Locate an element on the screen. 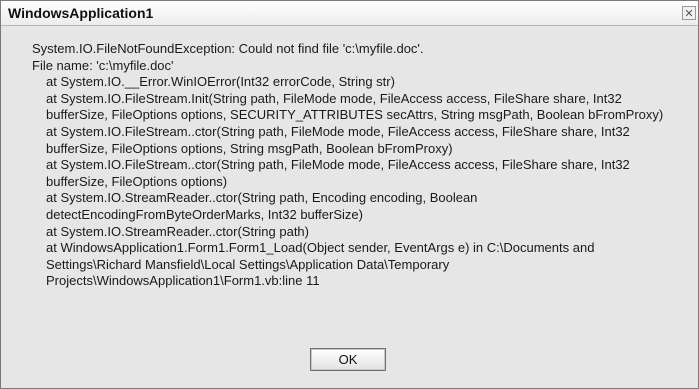 The height and width of the screenshot is (389, 699). window-title: WindowsApplication1 is located at coordinates (81, 13).